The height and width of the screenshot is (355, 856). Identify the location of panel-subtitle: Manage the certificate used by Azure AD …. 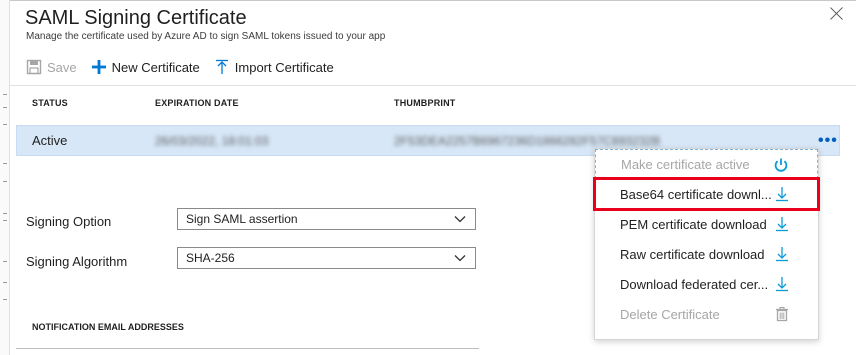
(206, 36).